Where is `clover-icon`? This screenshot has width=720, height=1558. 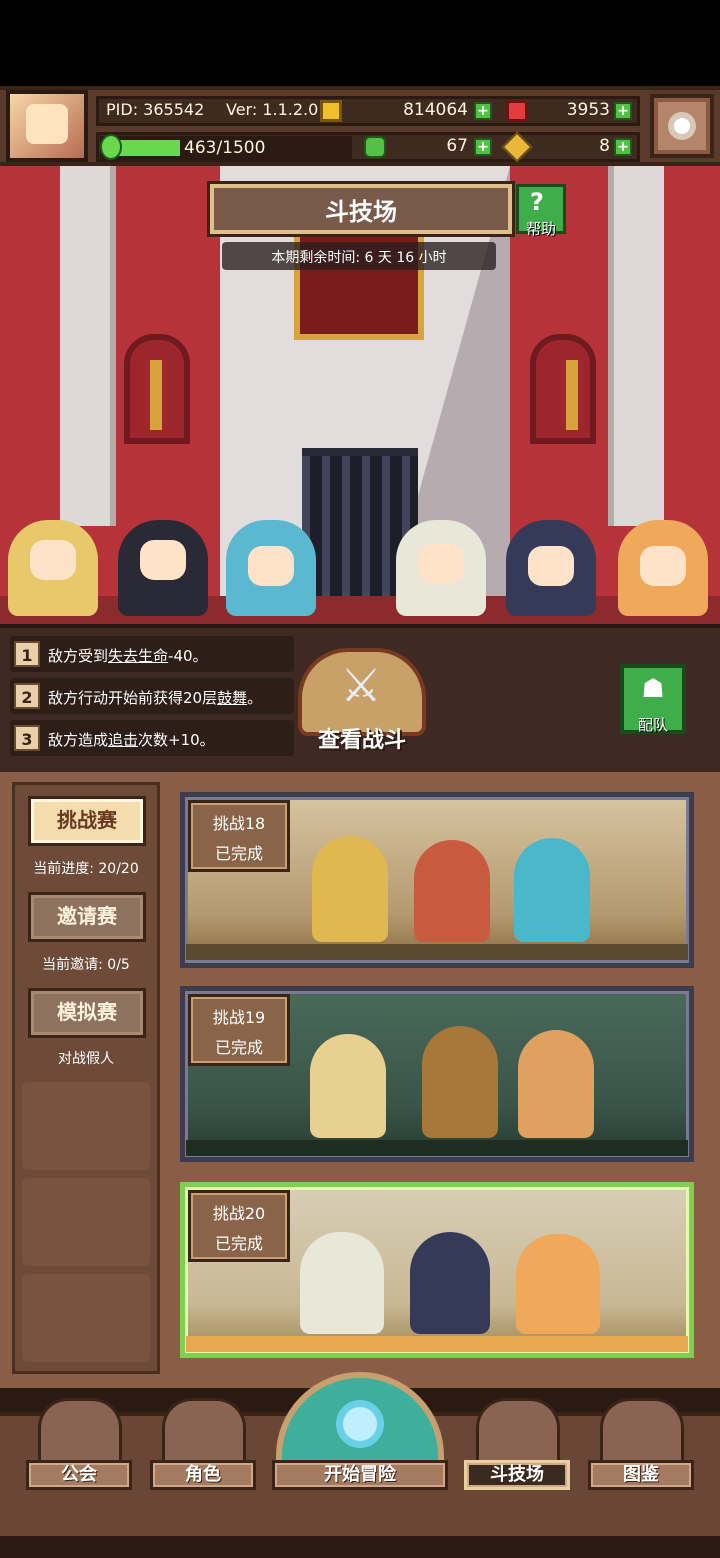 clover-icon is located at coordinates (375, 147).